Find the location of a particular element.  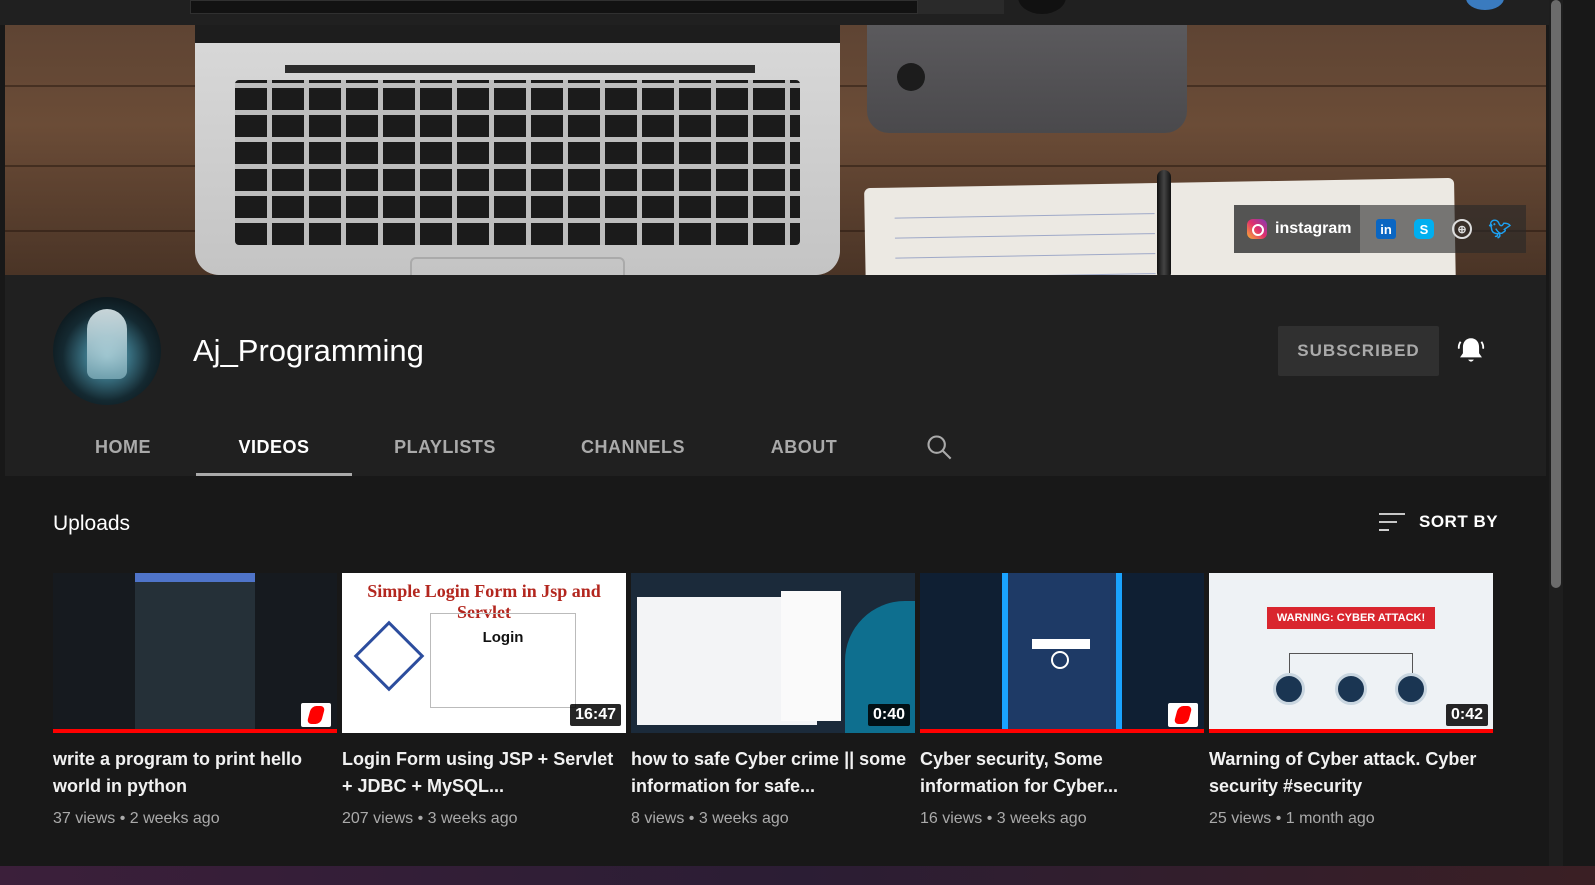

linkedin-icon: in is located at coordinates (1386, 229).